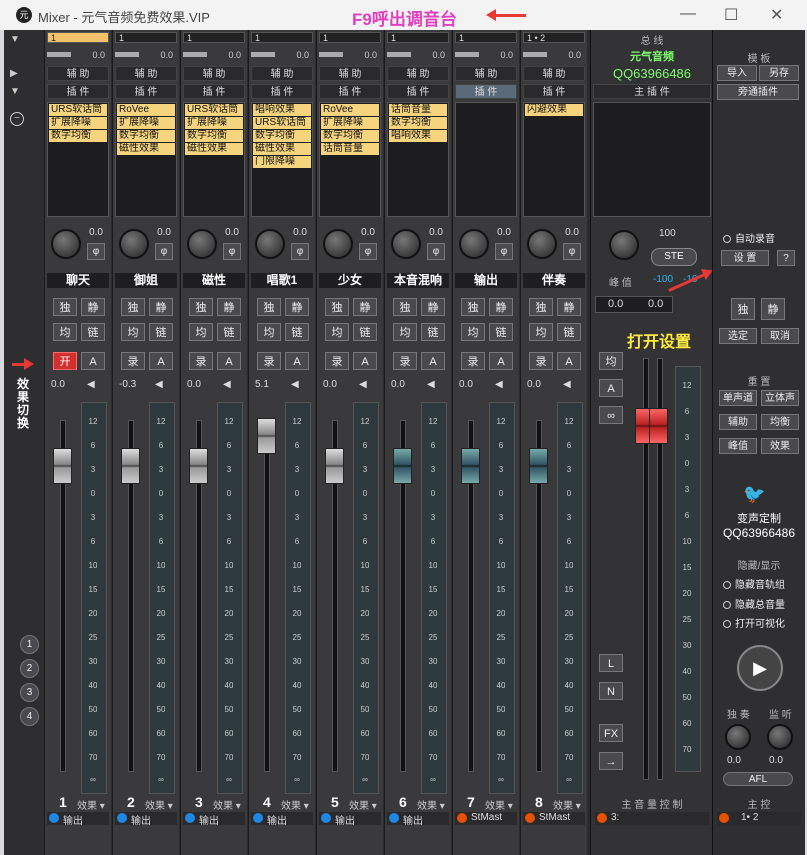 This screenshot has height=855, width=807. Describe the element at coordinates (418, 159) in the screenshot. I see `plugin-slot: 话筒音量 数字均衡 唱响效果` at that location.